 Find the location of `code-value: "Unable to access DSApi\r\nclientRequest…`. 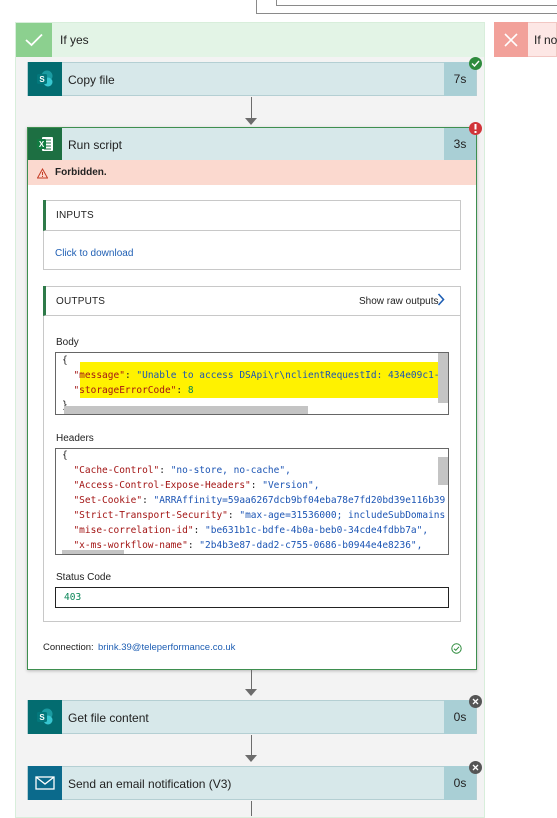

code-value: "Unable to access DSApi\r\nclientRequest… is located at coordinates (291, 375).